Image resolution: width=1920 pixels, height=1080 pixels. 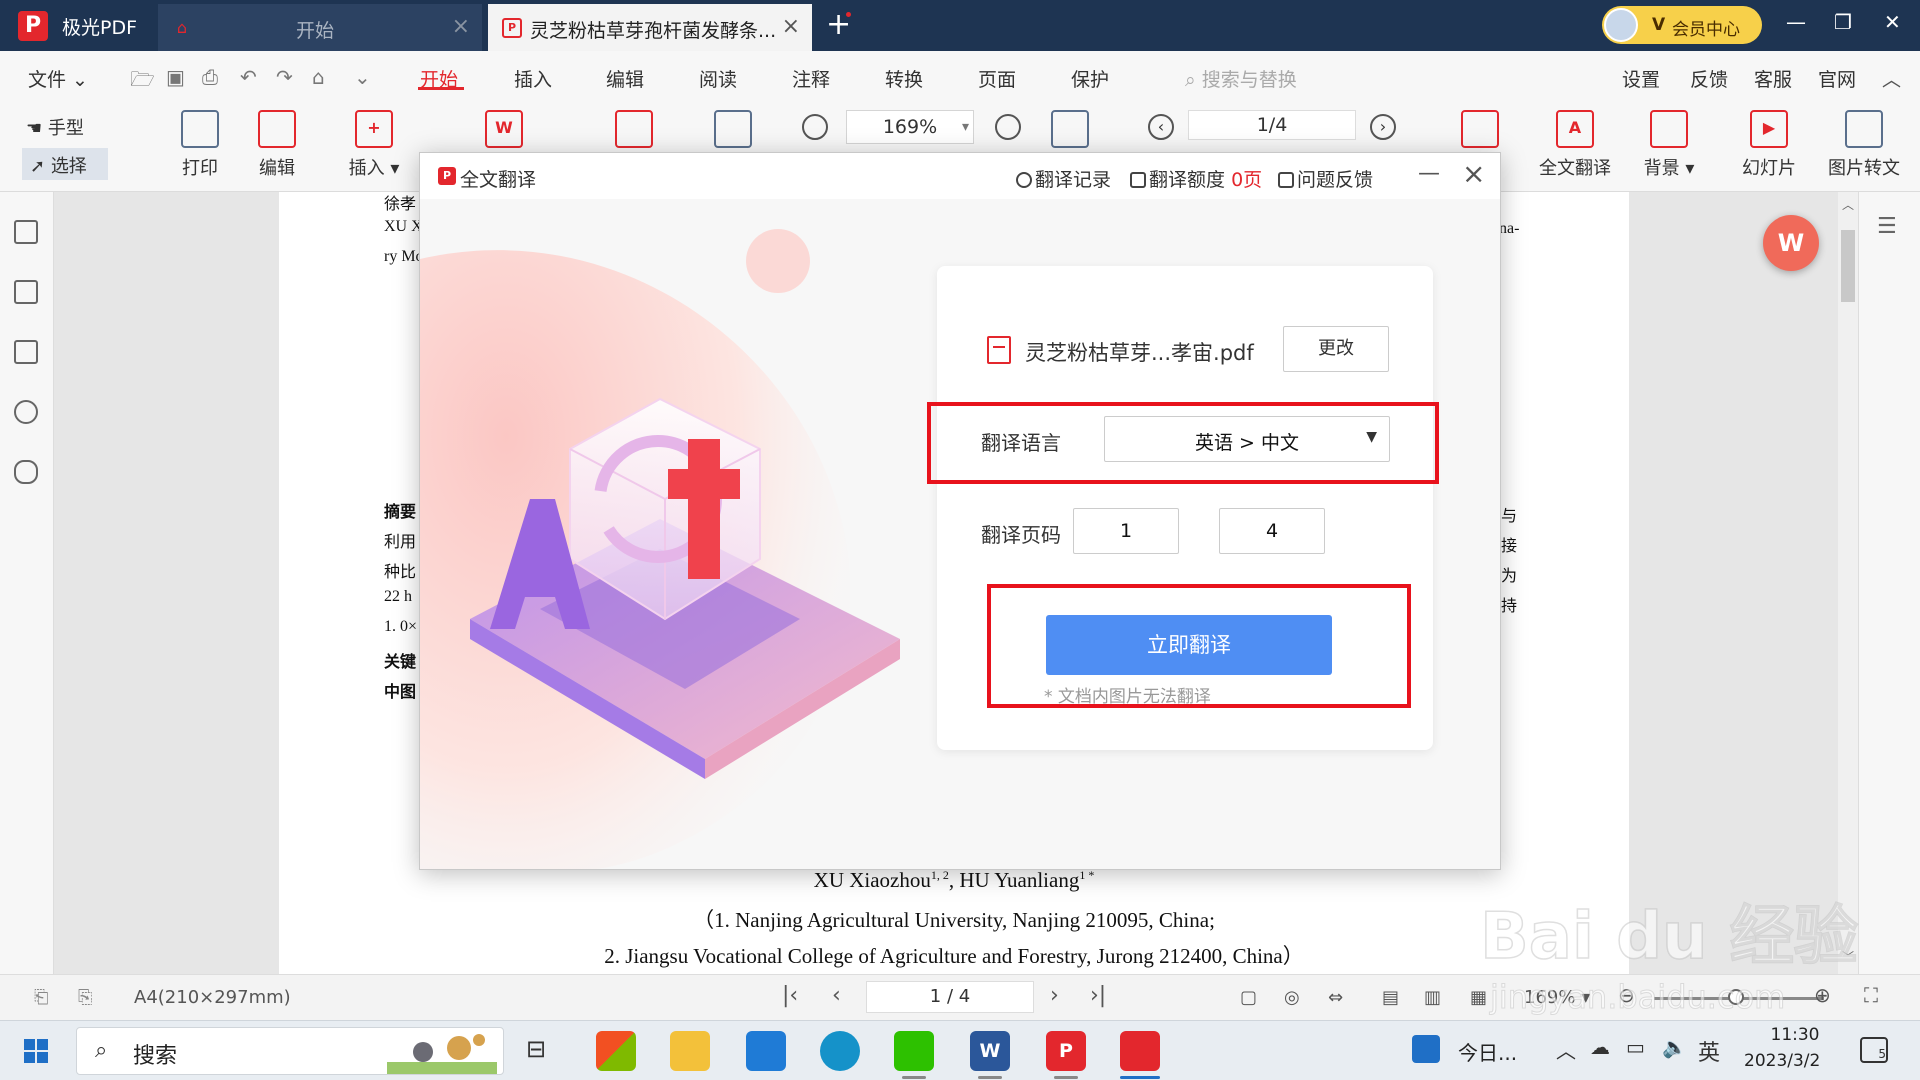 I want to click on fit-width-icon: ⇔, so click(x=1335, y=997).